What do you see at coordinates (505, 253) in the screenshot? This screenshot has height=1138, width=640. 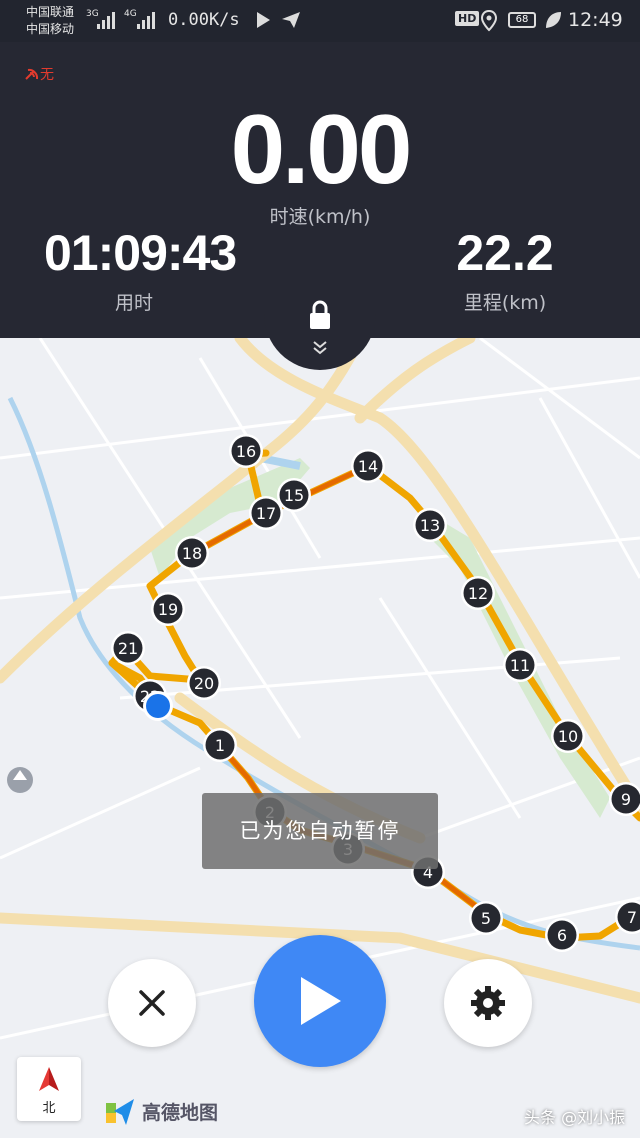 I see `distance-value: 22.2` at bounding box center [505, 253].